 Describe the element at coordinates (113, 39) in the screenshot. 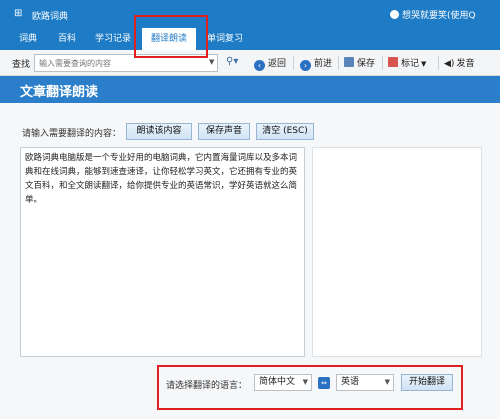

I see `tab-study-history: 学习记录` at that location.